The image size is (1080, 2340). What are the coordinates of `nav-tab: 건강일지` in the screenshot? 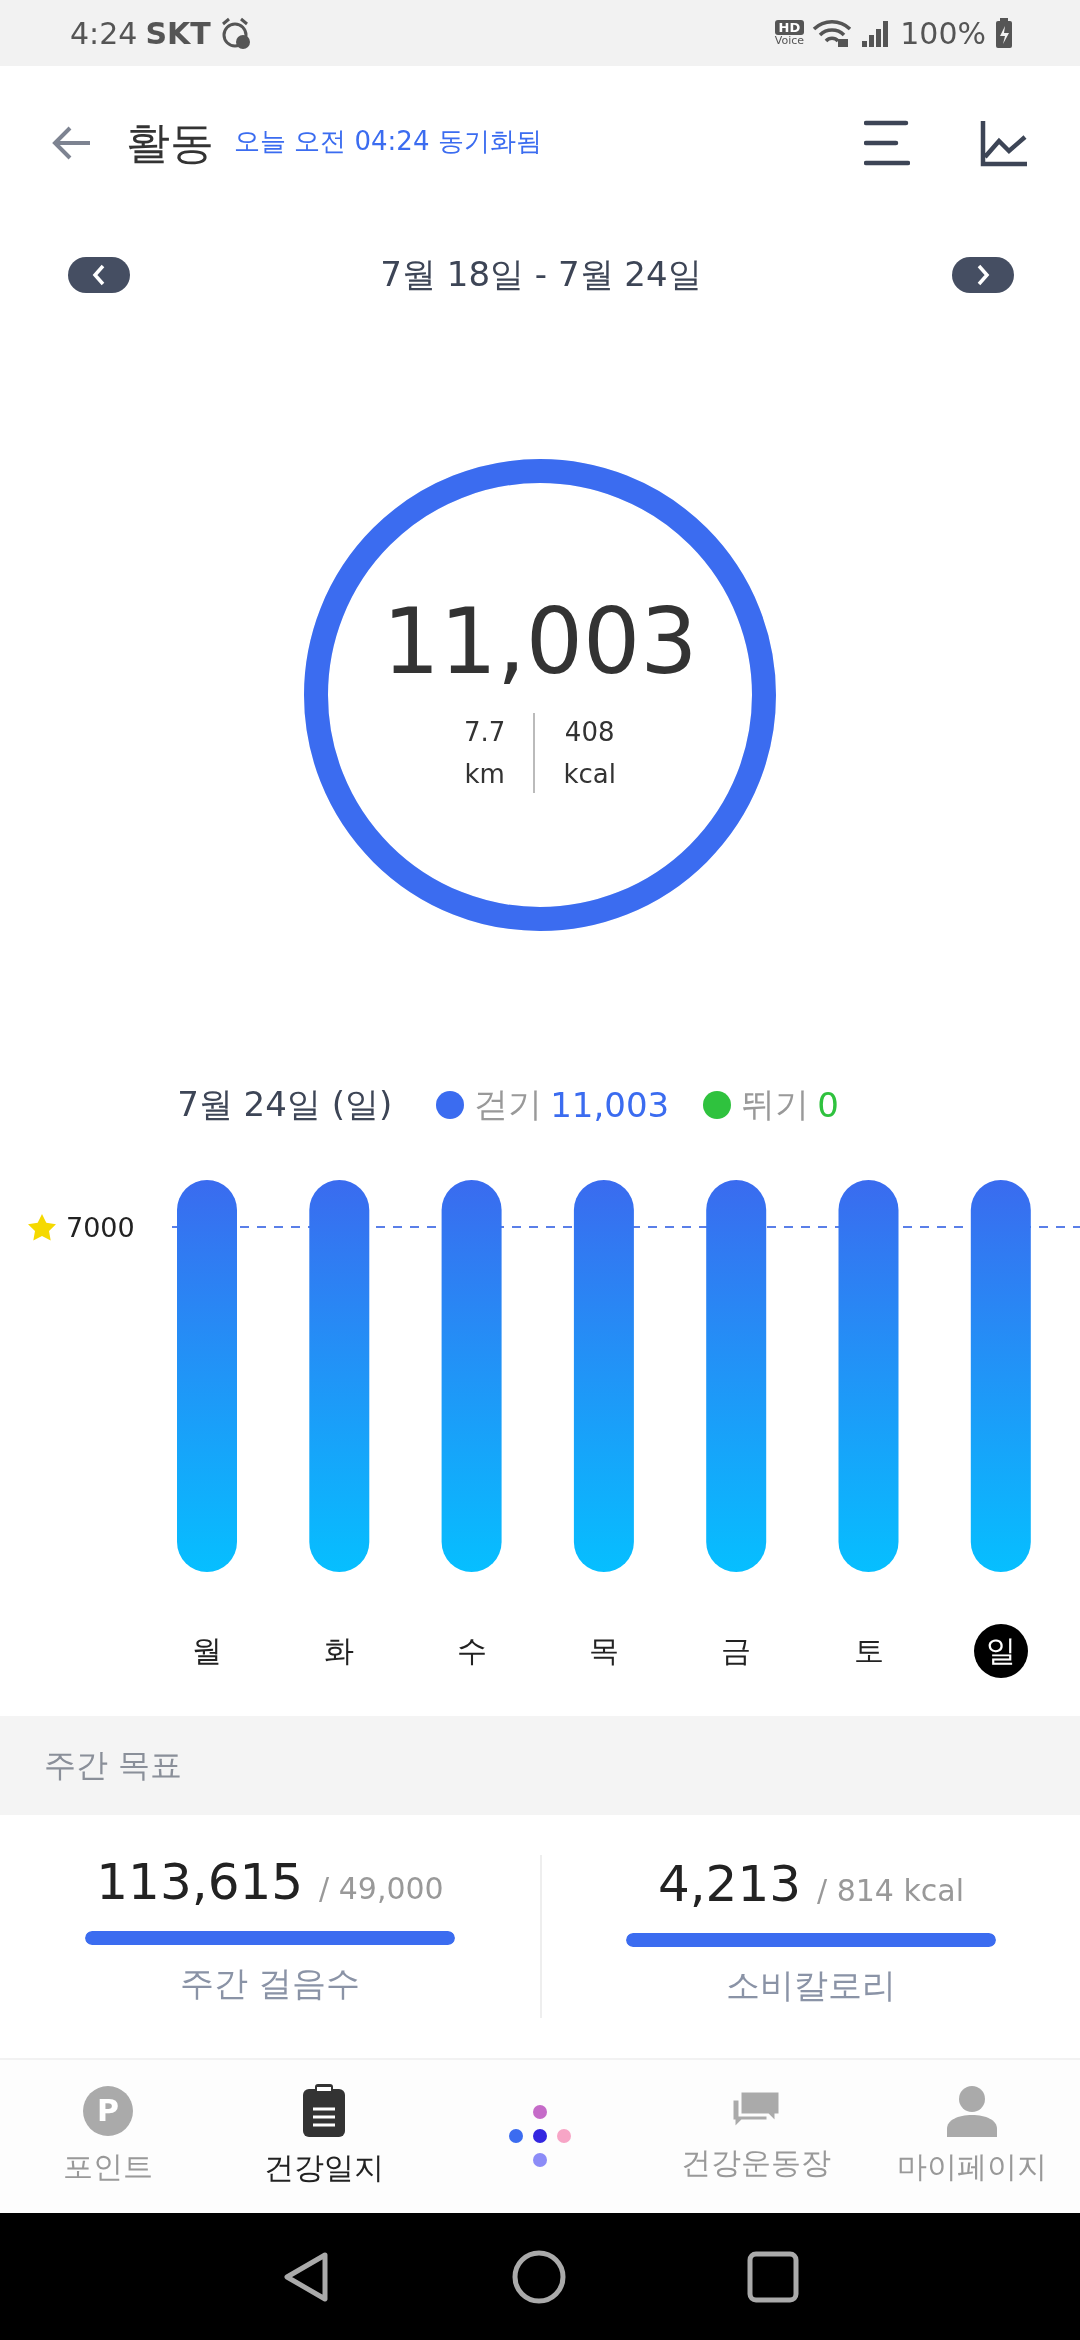 It's located at (324, 2136).